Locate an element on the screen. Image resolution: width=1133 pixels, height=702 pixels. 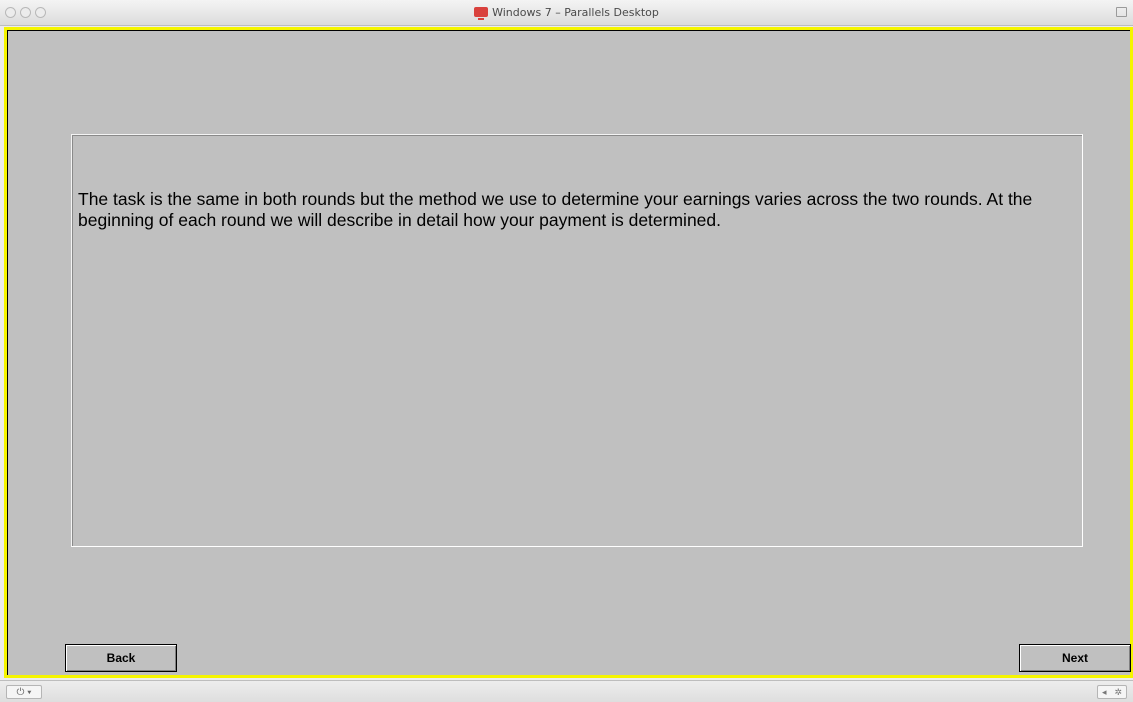
next-button: Next is located at coordinates (1075, 658).